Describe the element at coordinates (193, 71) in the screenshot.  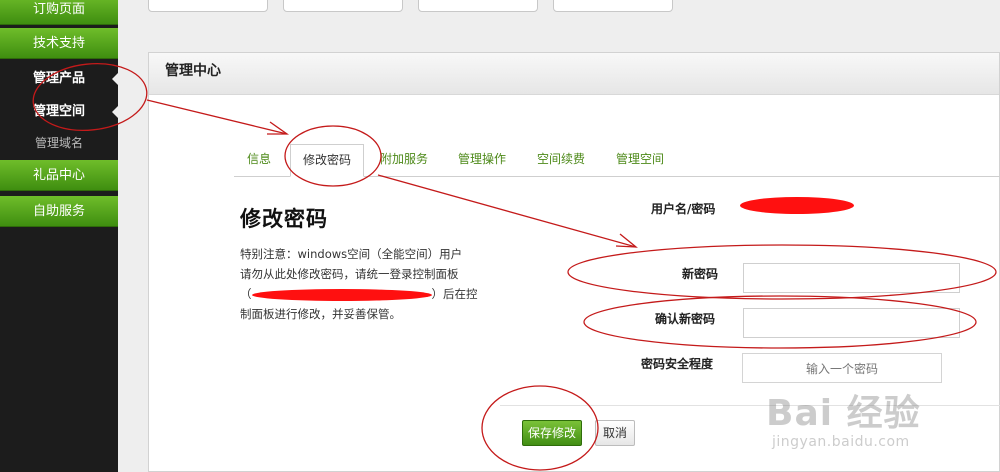
I see `panel-title: 管理中心` at that location.